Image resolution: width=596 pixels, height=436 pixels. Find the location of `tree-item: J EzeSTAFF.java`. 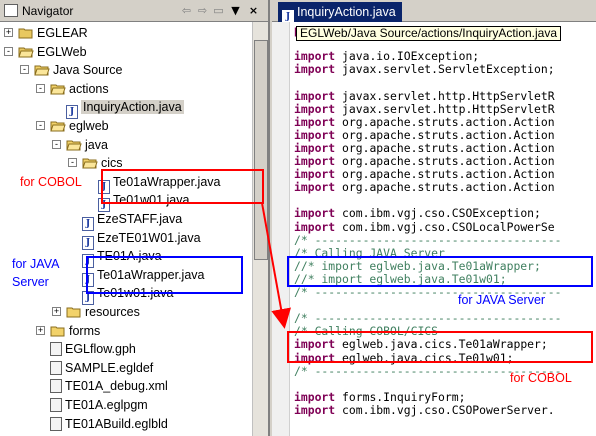

tree-item: J EzeSTAFF.java is located at coordinates (132, 221).